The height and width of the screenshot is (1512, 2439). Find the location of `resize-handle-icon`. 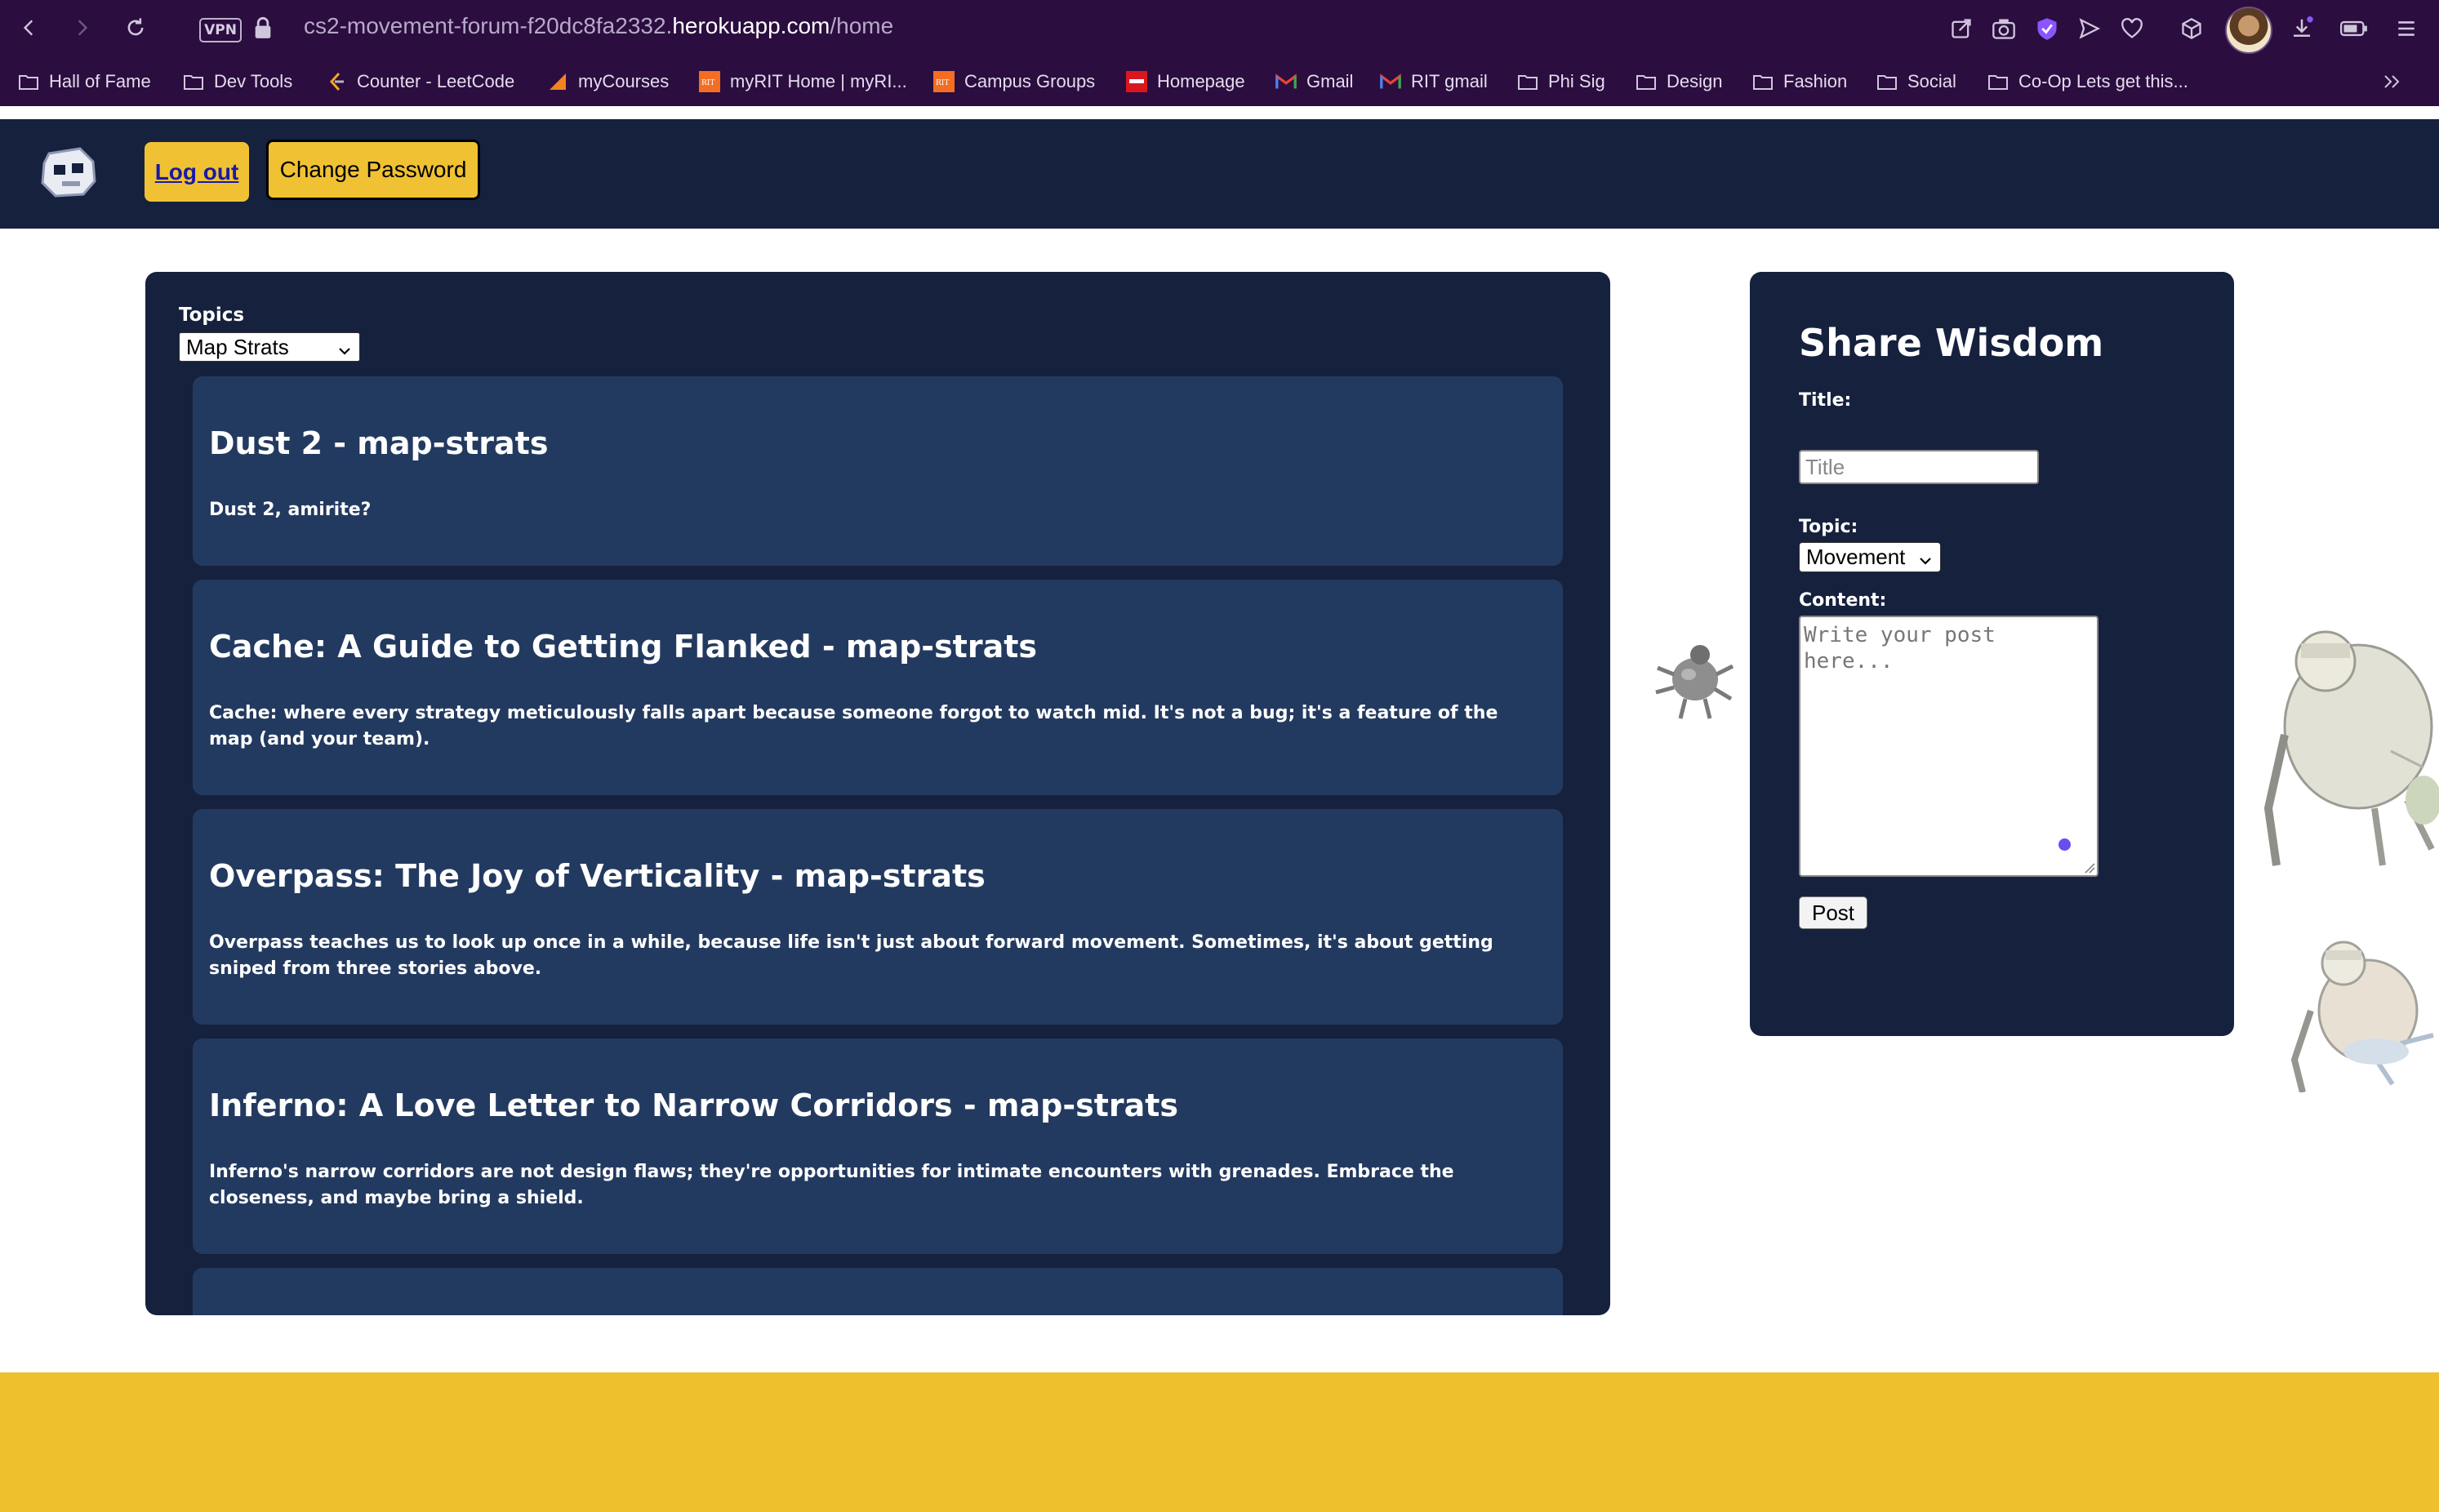

resize-handle-icon is located at coordinates (2090, 868).